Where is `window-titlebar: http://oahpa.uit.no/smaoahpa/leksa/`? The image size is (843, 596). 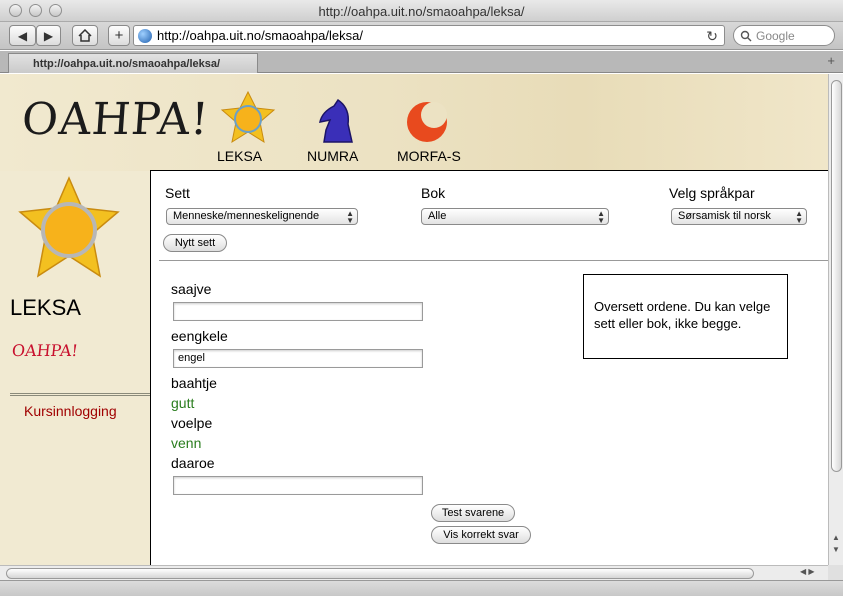
window-titlebar: http://oahpa.uit.no/smaoahpa/leksa/ is located at coordinates (421, 11).